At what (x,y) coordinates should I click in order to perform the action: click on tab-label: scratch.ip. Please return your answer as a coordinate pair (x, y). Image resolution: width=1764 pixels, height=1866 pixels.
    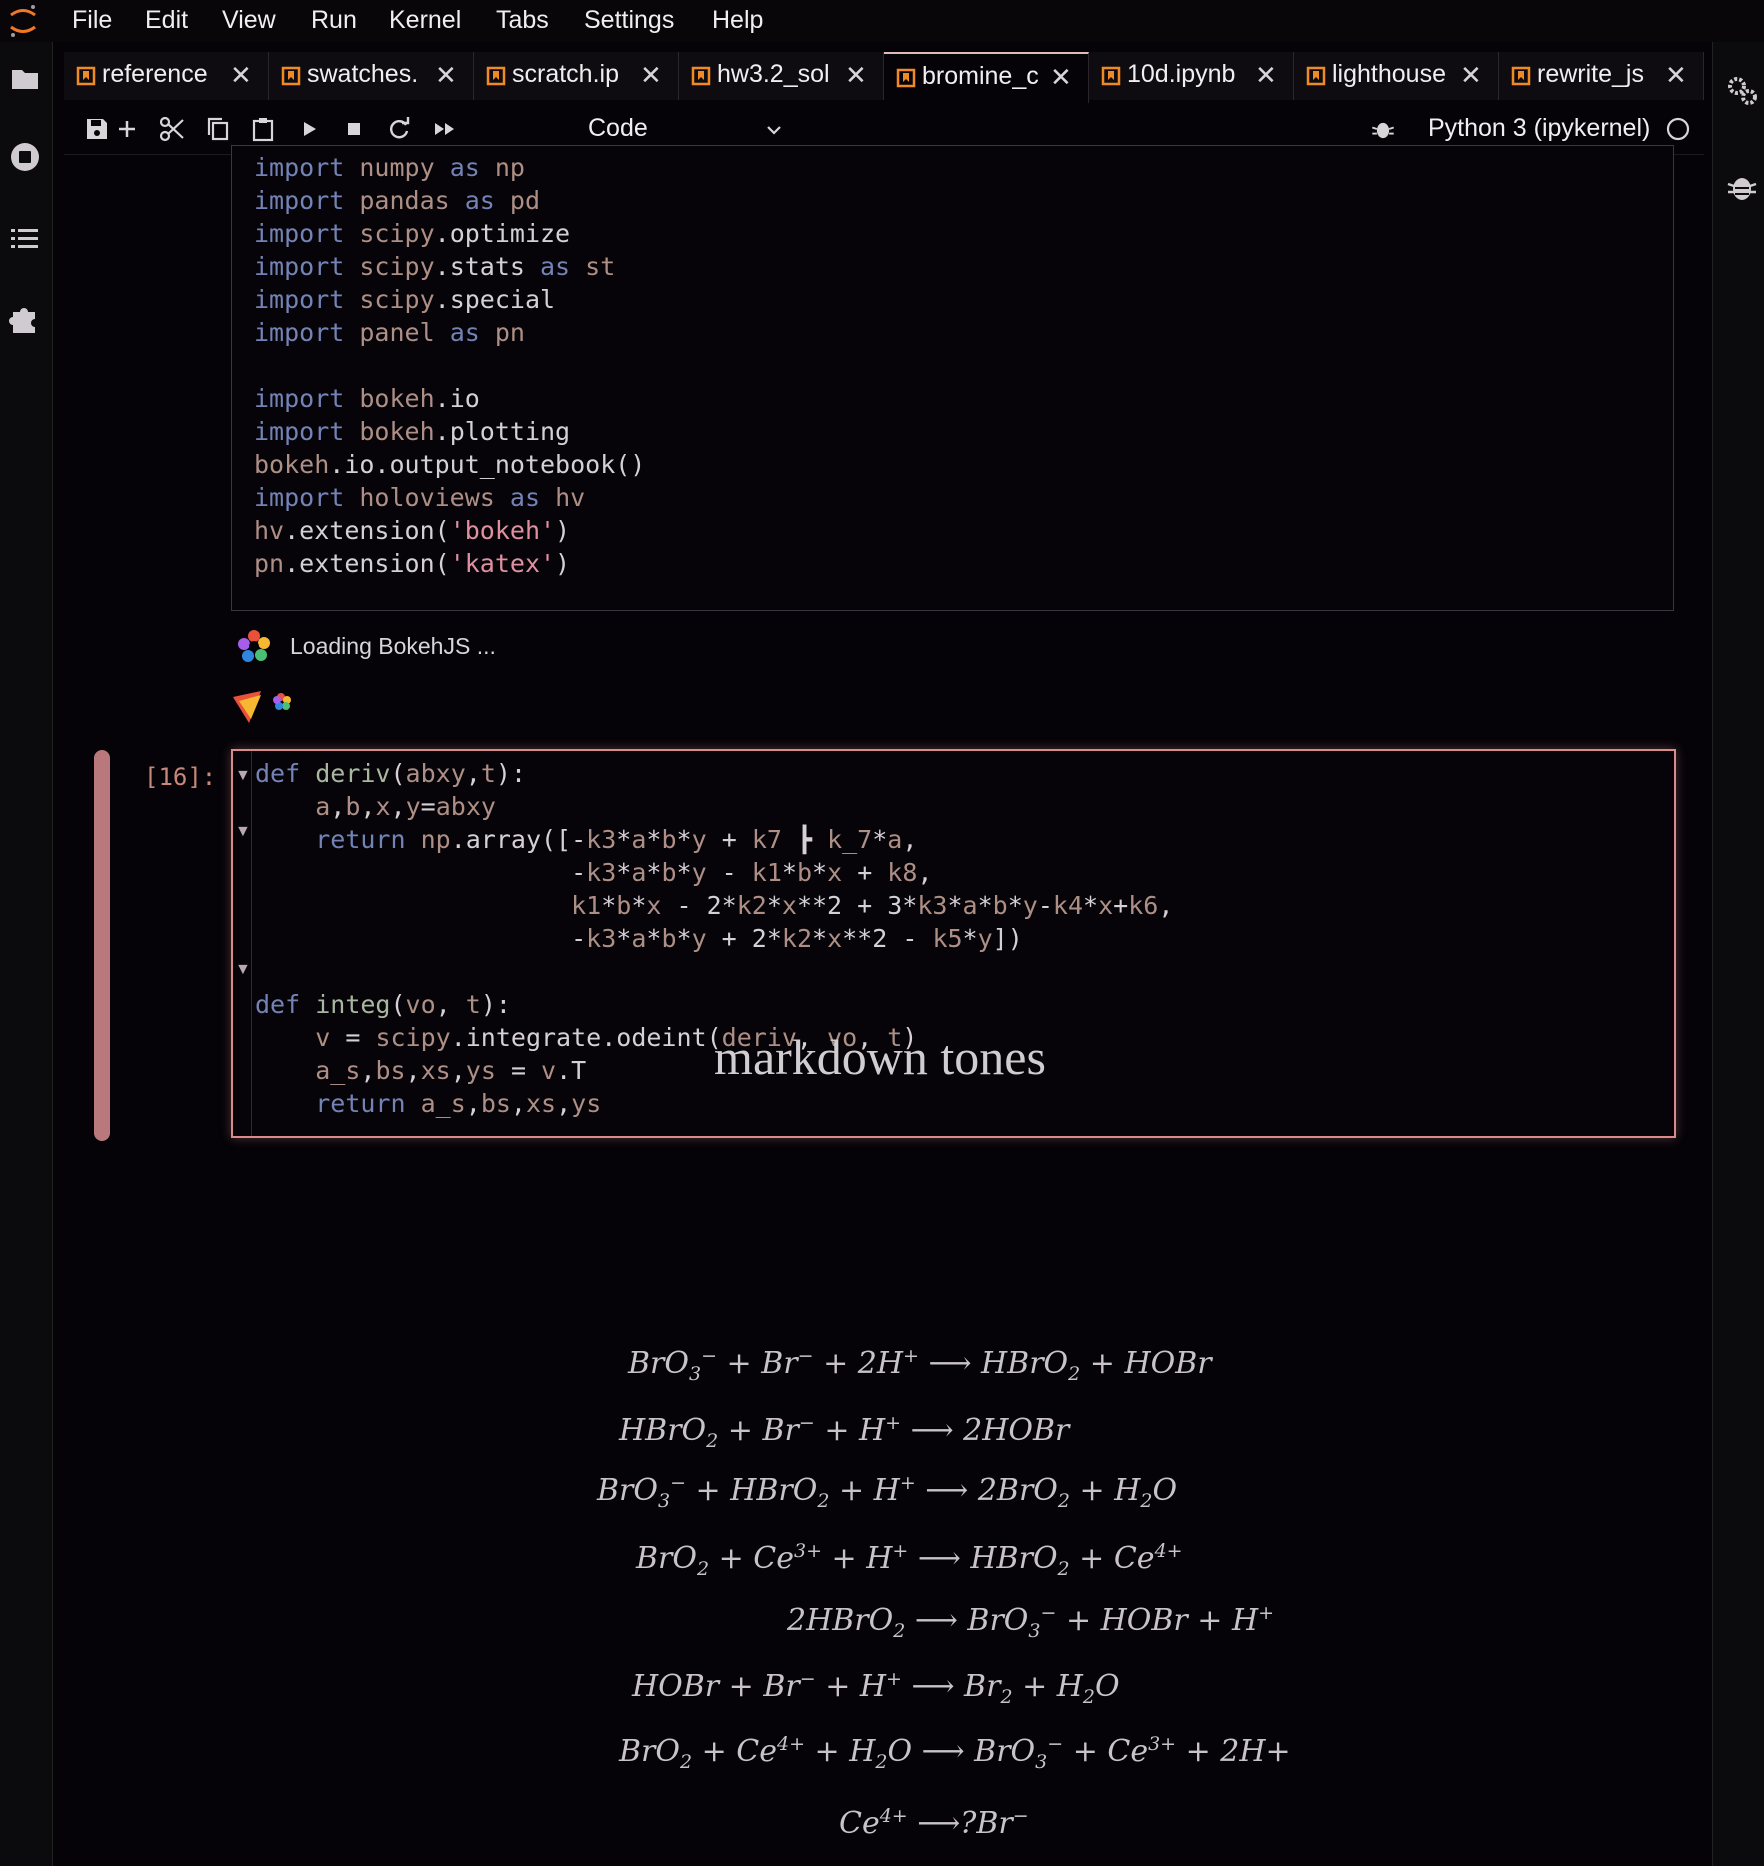
    Looking at the image, I should click on (565, 74).